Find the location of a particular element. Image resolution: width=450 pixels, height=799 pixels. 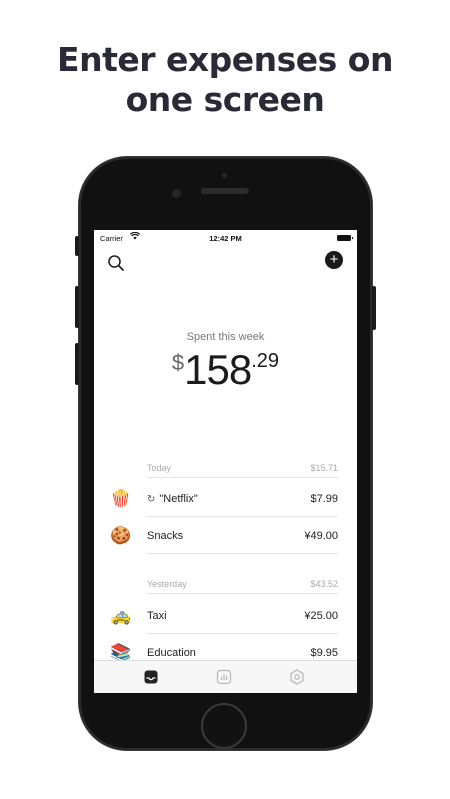

tab-settings is located at coordinates (297, 677).